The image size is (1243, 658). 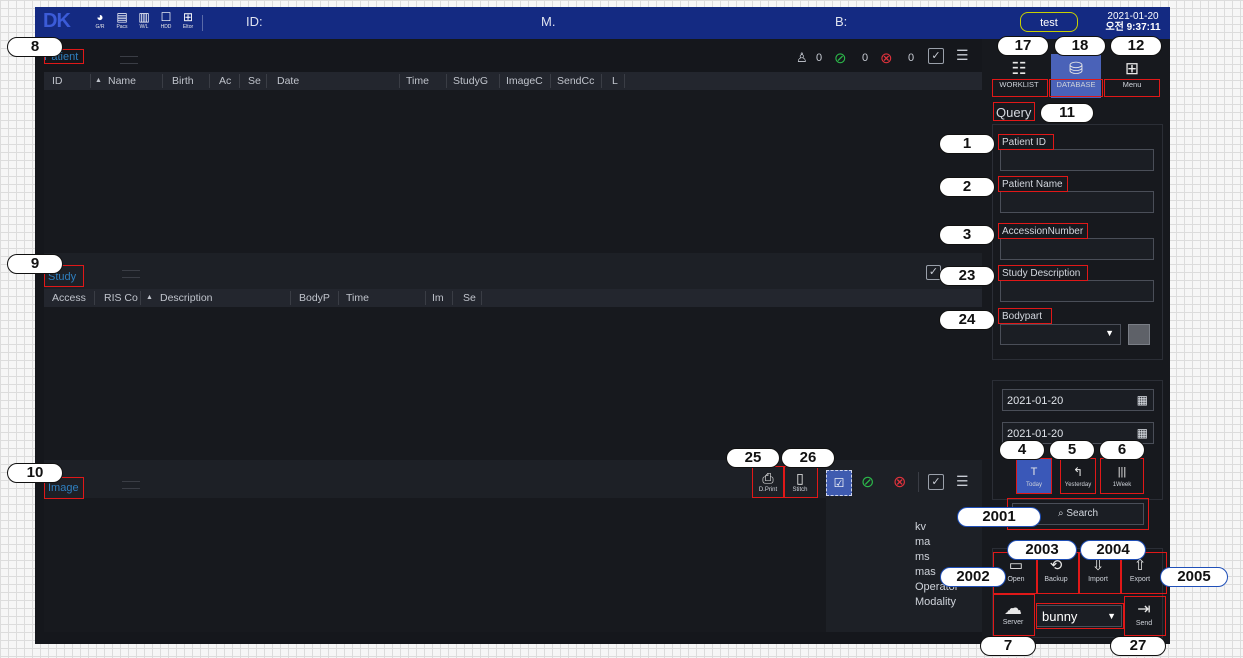 What do you see at coordinates (144, 17) in the screenshot?
I see `wl-icon: ▥` at bounding box center [144, 17].